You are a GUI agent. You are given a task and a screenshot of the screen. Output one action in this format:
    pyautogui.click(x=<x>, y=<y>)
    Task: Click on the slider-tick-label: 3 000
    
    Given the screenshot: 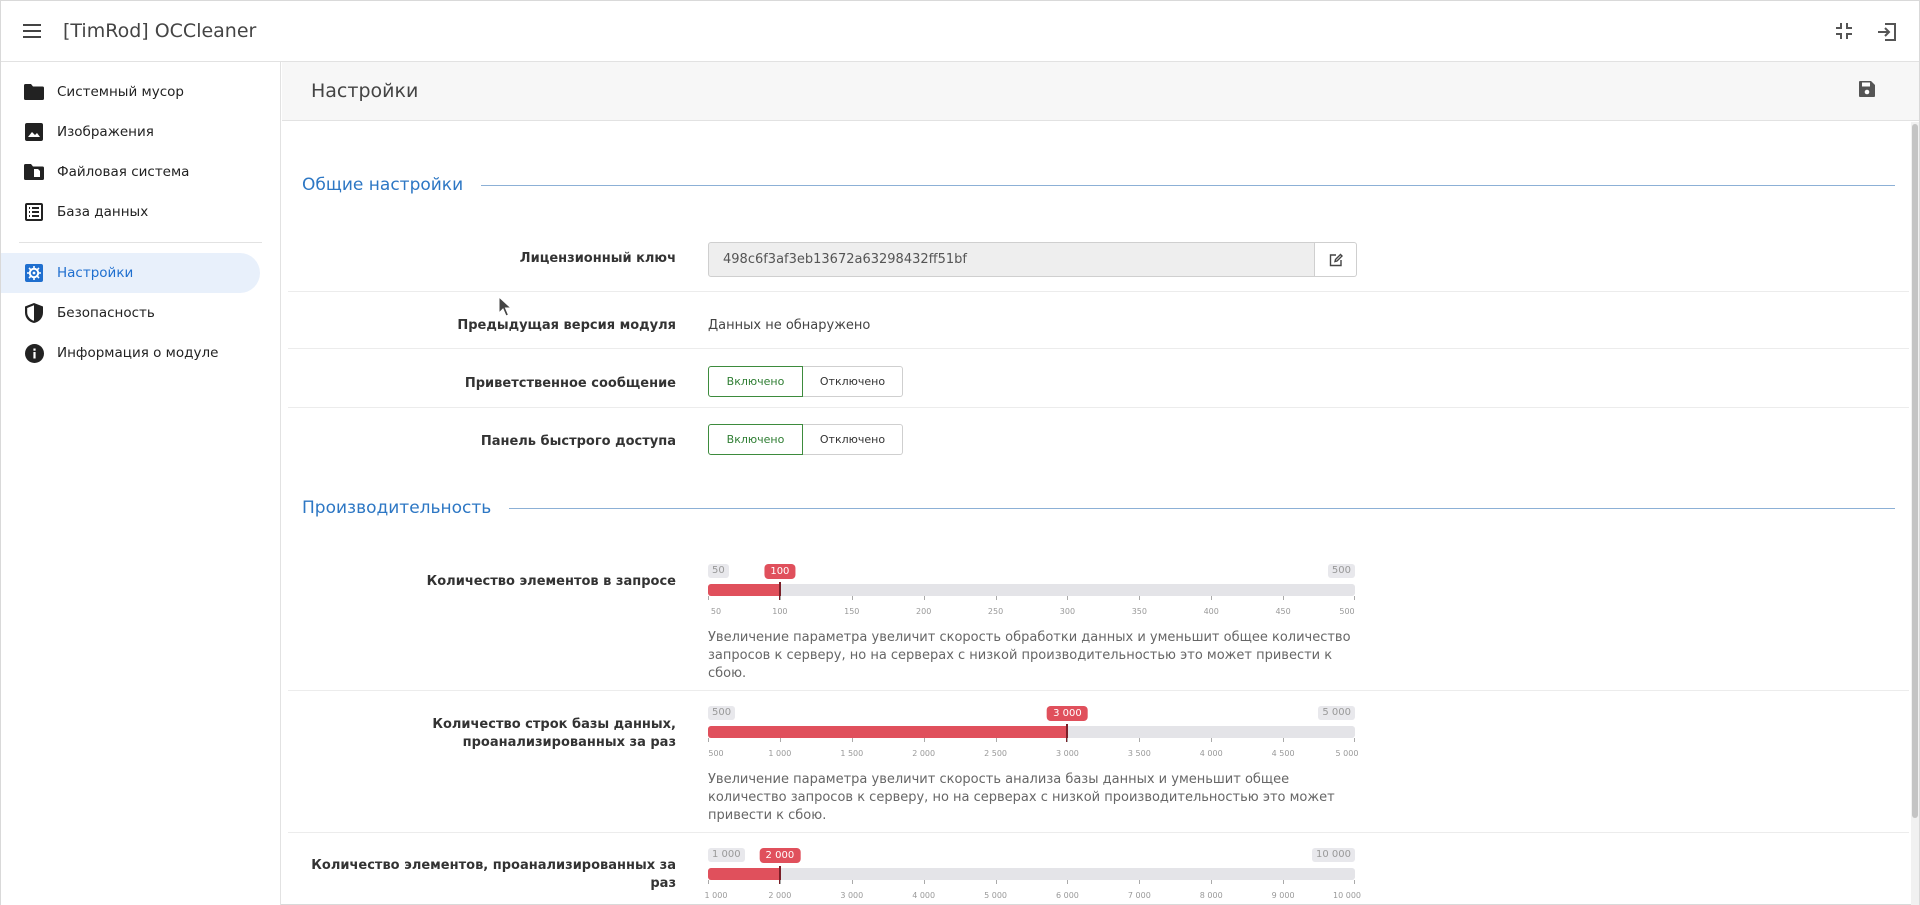 What is the action you would take?
    pyautogui.click(x=1067, y=753)
    